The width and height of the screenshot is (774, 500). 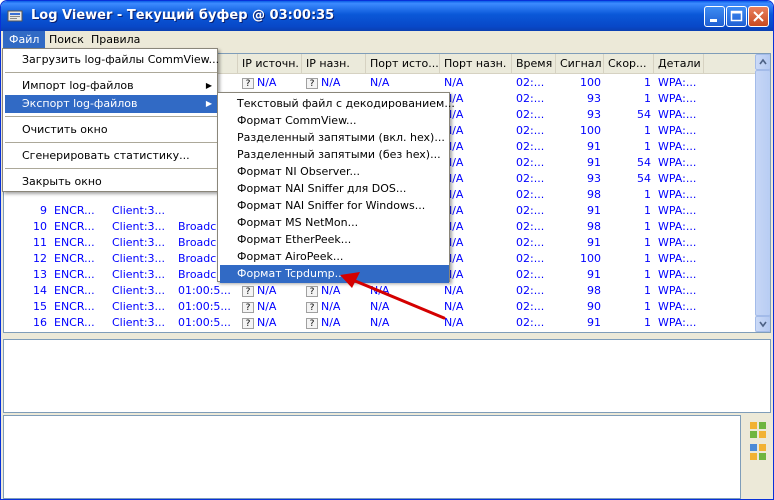 I want to click on maximize-button, so click(x=736, y=16).